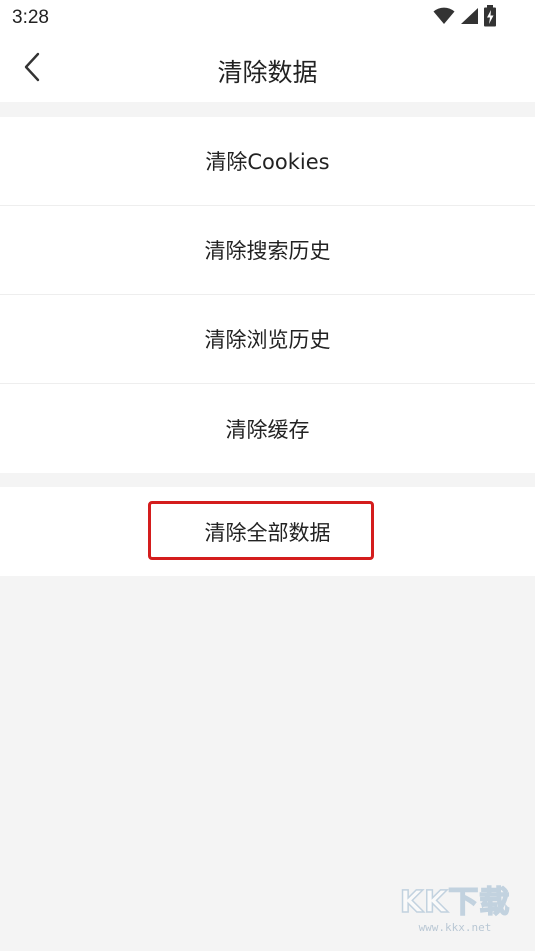  I want to click on clear-browsing-history-button: 清除浏览历史, so click(267, 339).